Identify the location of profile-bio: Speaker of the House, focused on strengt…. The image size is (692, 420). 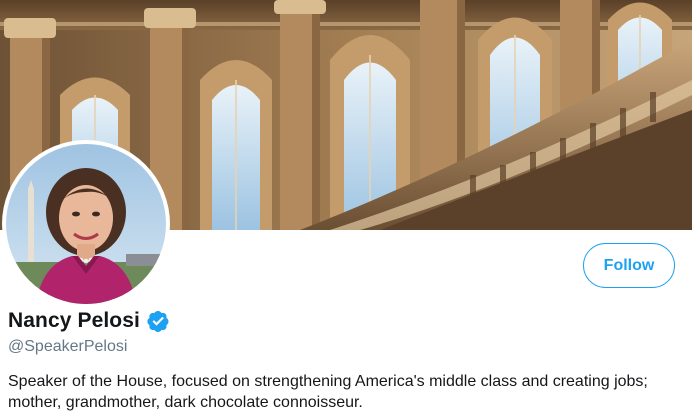
(328, 392).